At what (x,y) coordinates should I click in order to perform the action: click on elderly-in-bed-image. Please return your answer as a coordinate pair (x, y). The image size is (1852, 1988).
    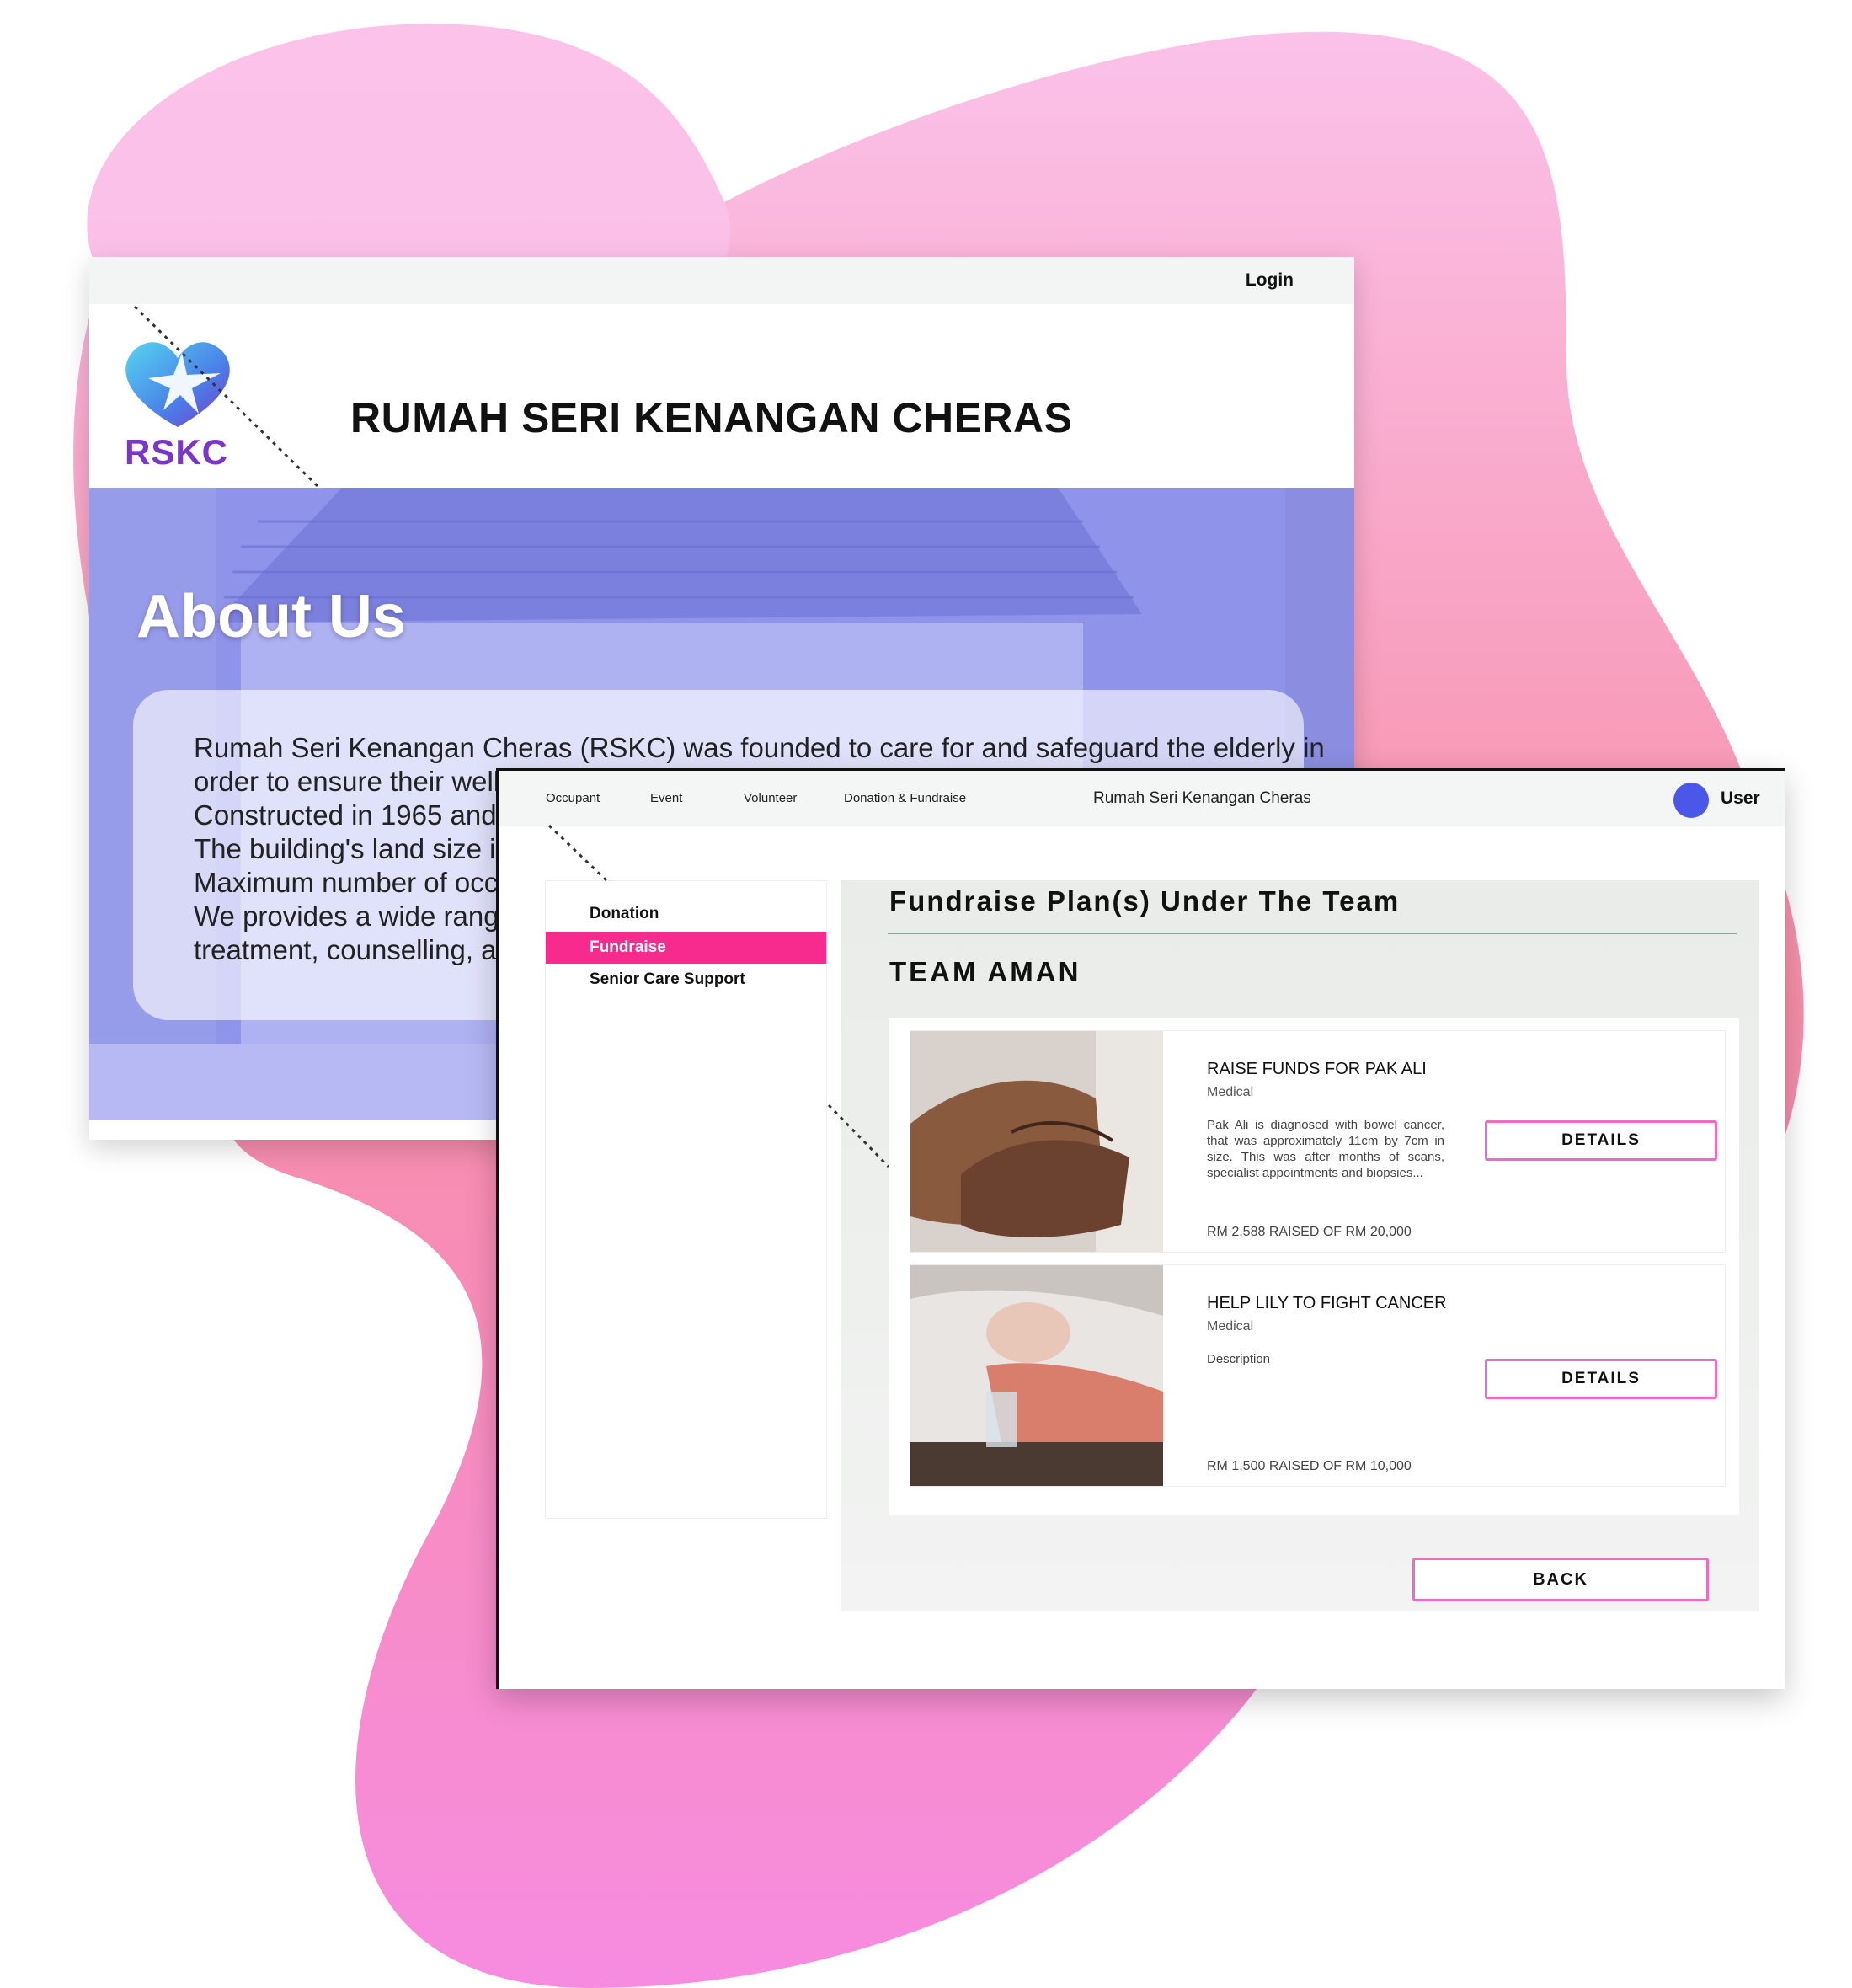
    Looking at the image, I should click on (1036, 1376).